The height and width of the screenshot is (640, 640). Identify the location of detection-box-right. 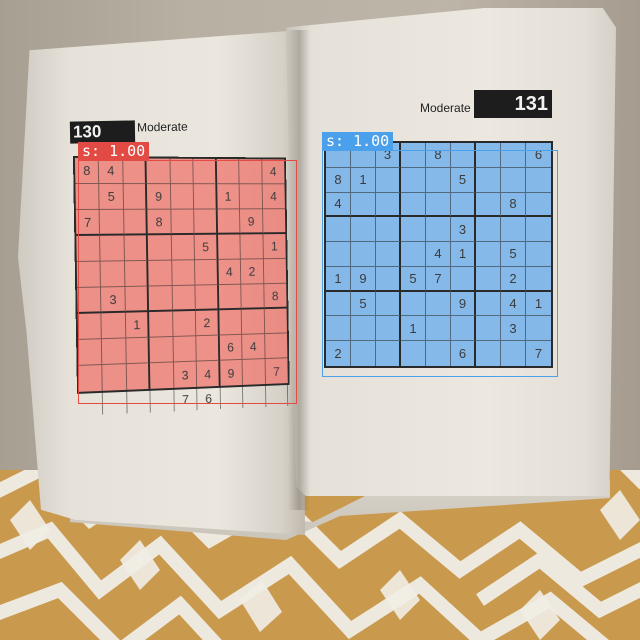
(440, 263).